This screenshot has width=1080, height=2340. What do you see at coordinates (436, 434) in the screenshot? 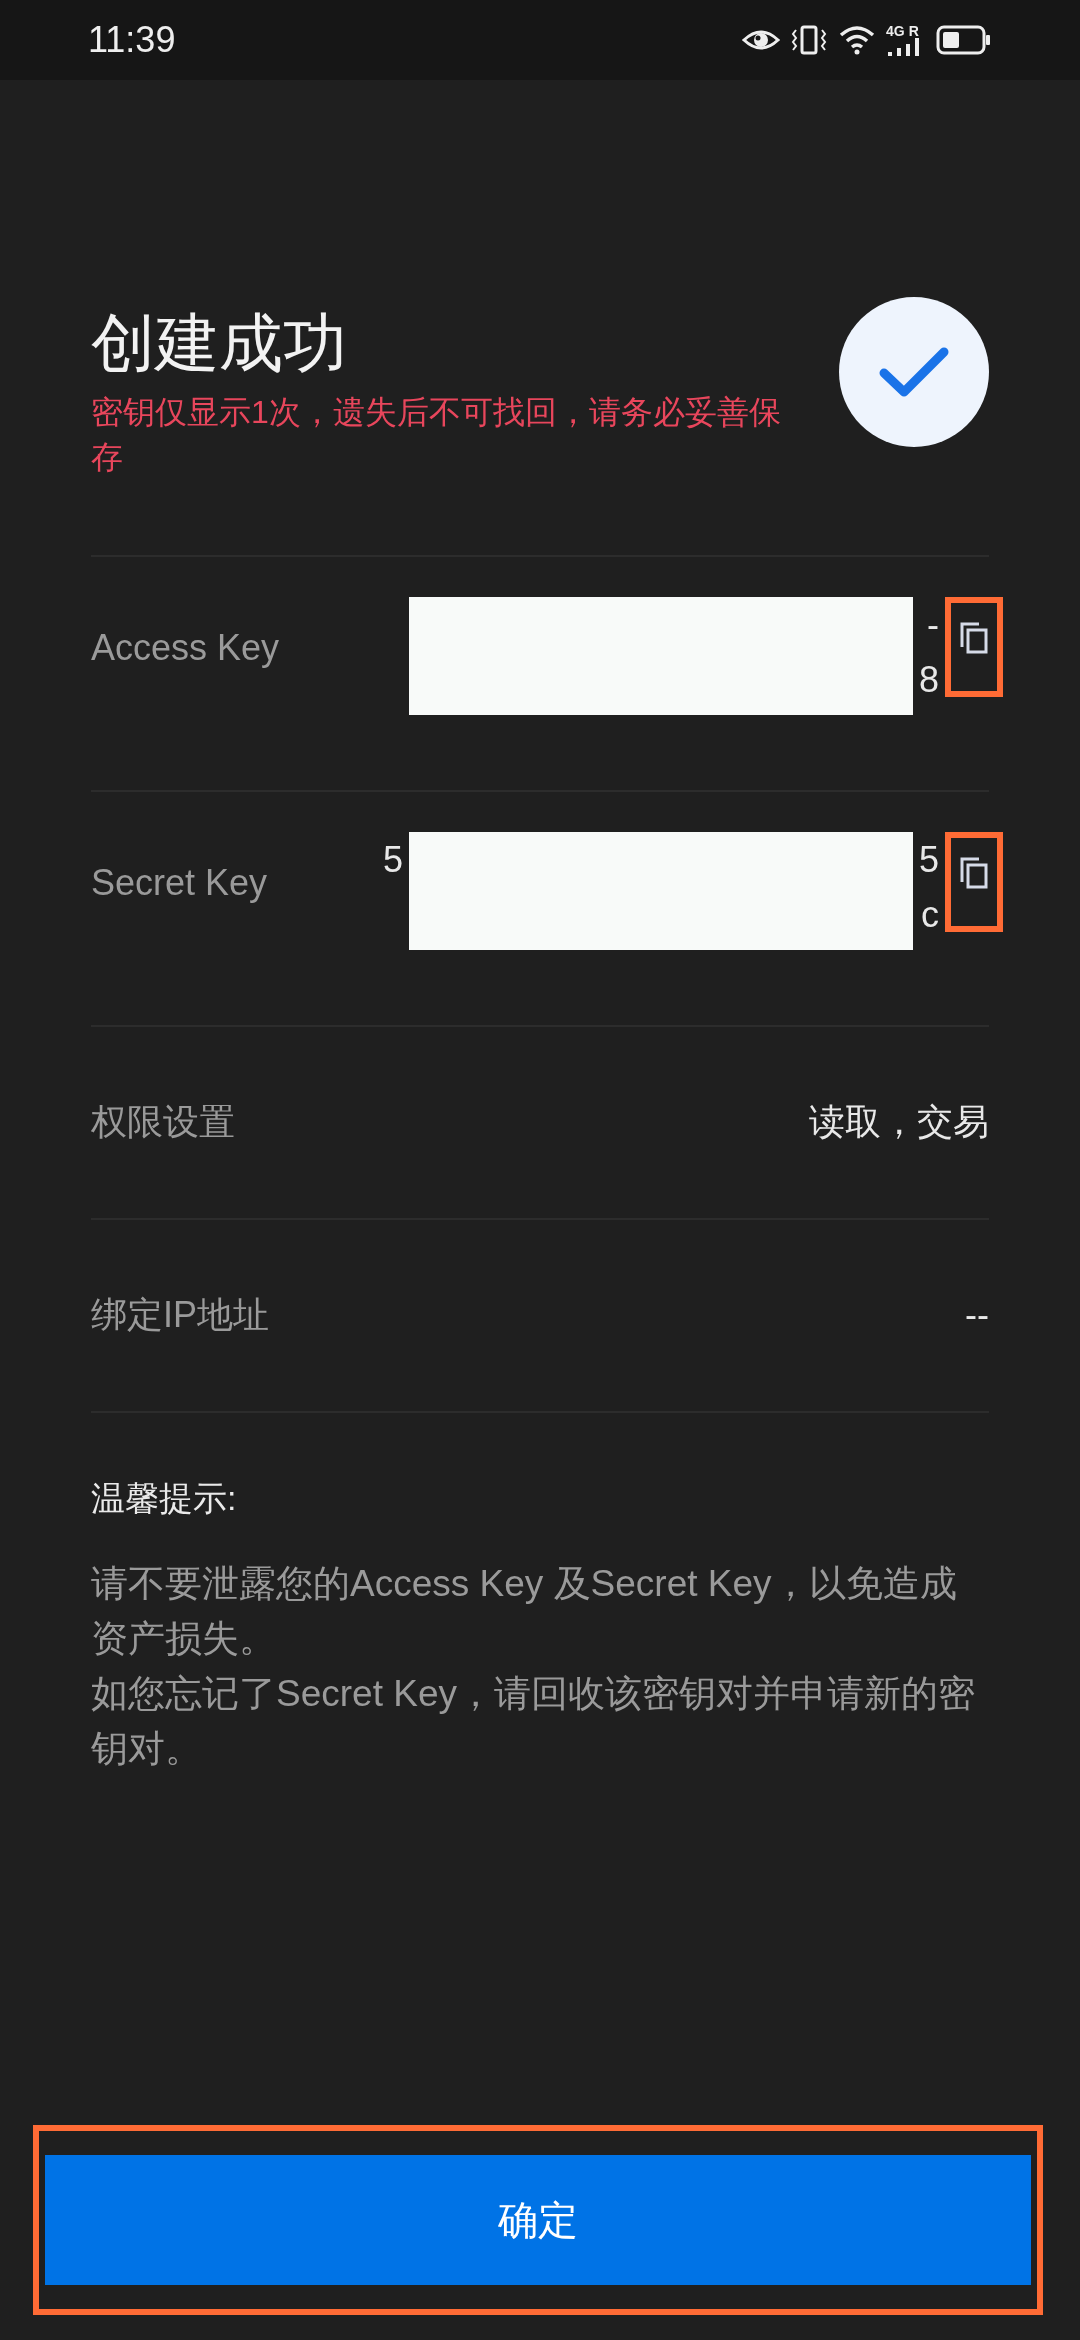
I see `warning-text: 密钥仅显示1次，遗失后不可找回，请务必妥善保存` at bounding box center [436, 434].